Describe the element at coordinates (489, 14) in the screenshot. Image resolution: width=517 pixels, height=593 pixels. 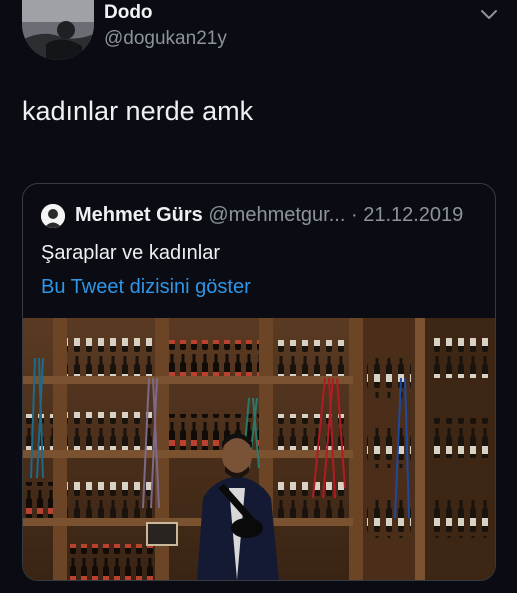
I see `chevron-down-icon` at that location.